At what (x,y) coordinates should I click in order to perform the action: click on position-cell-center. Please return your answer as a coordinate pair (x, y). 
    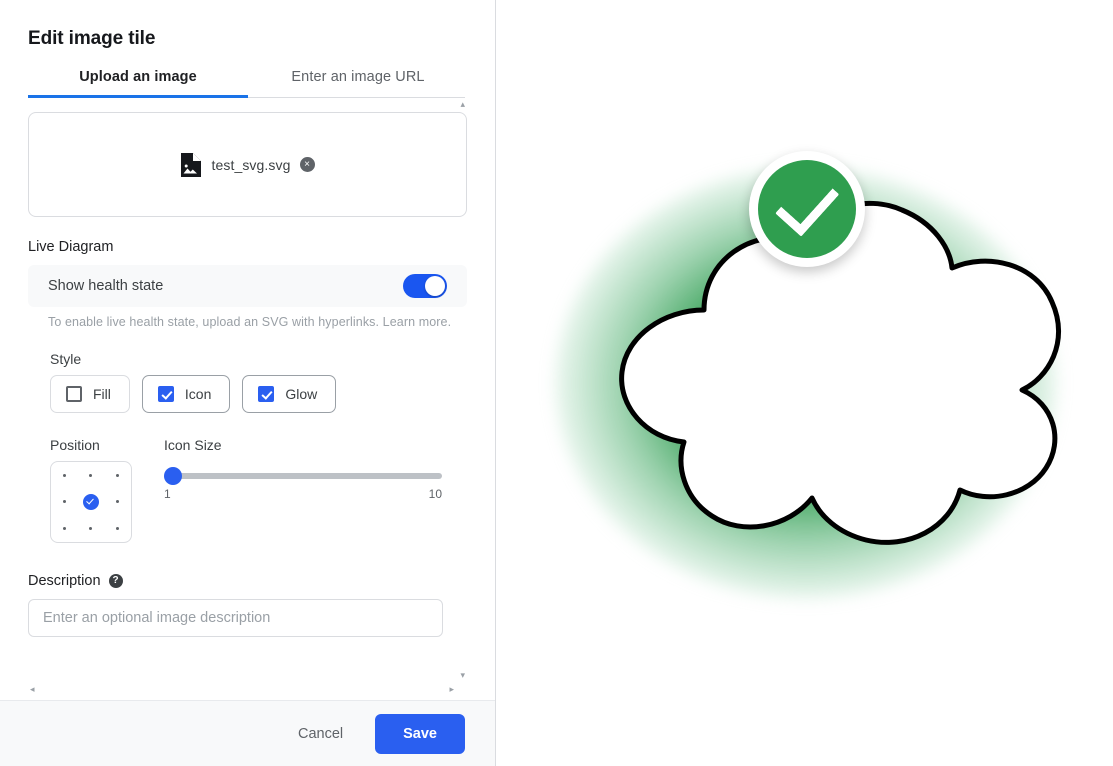
    Looking at the image, I should click on (91, 502).